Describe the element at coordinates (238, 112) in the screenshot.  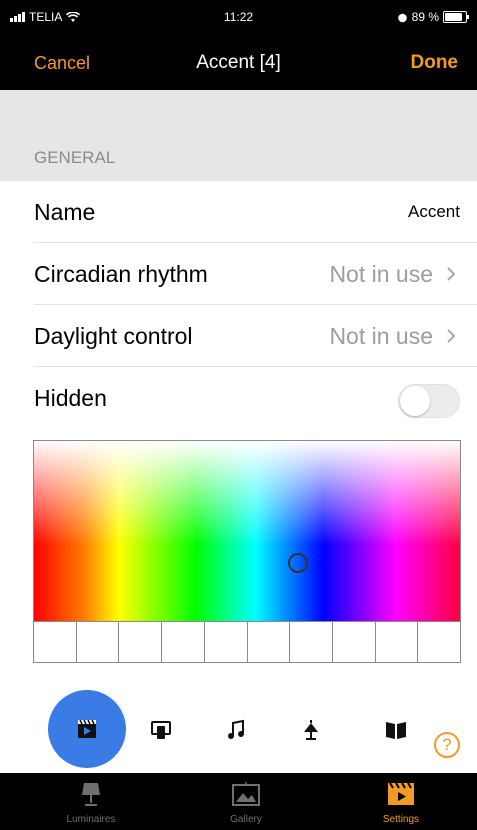
I see `top-spacer` at that location.